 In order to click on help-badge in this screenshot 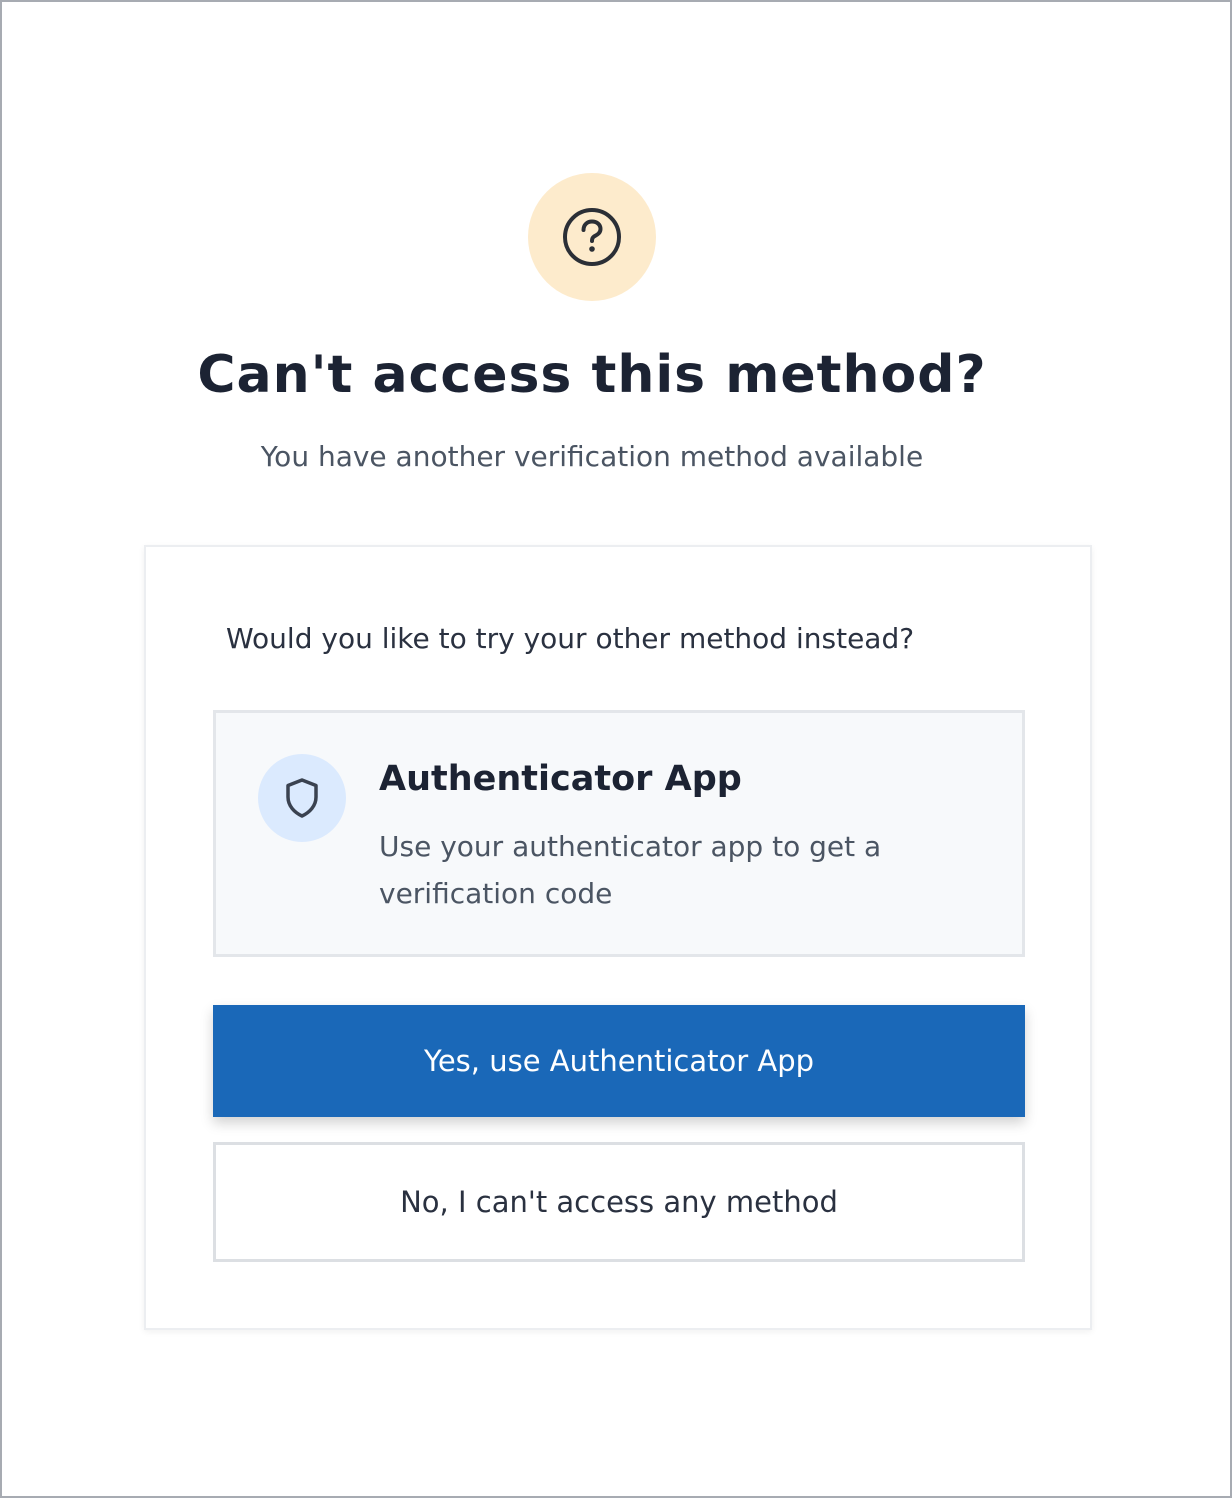, I will do `click(592, 237)`.